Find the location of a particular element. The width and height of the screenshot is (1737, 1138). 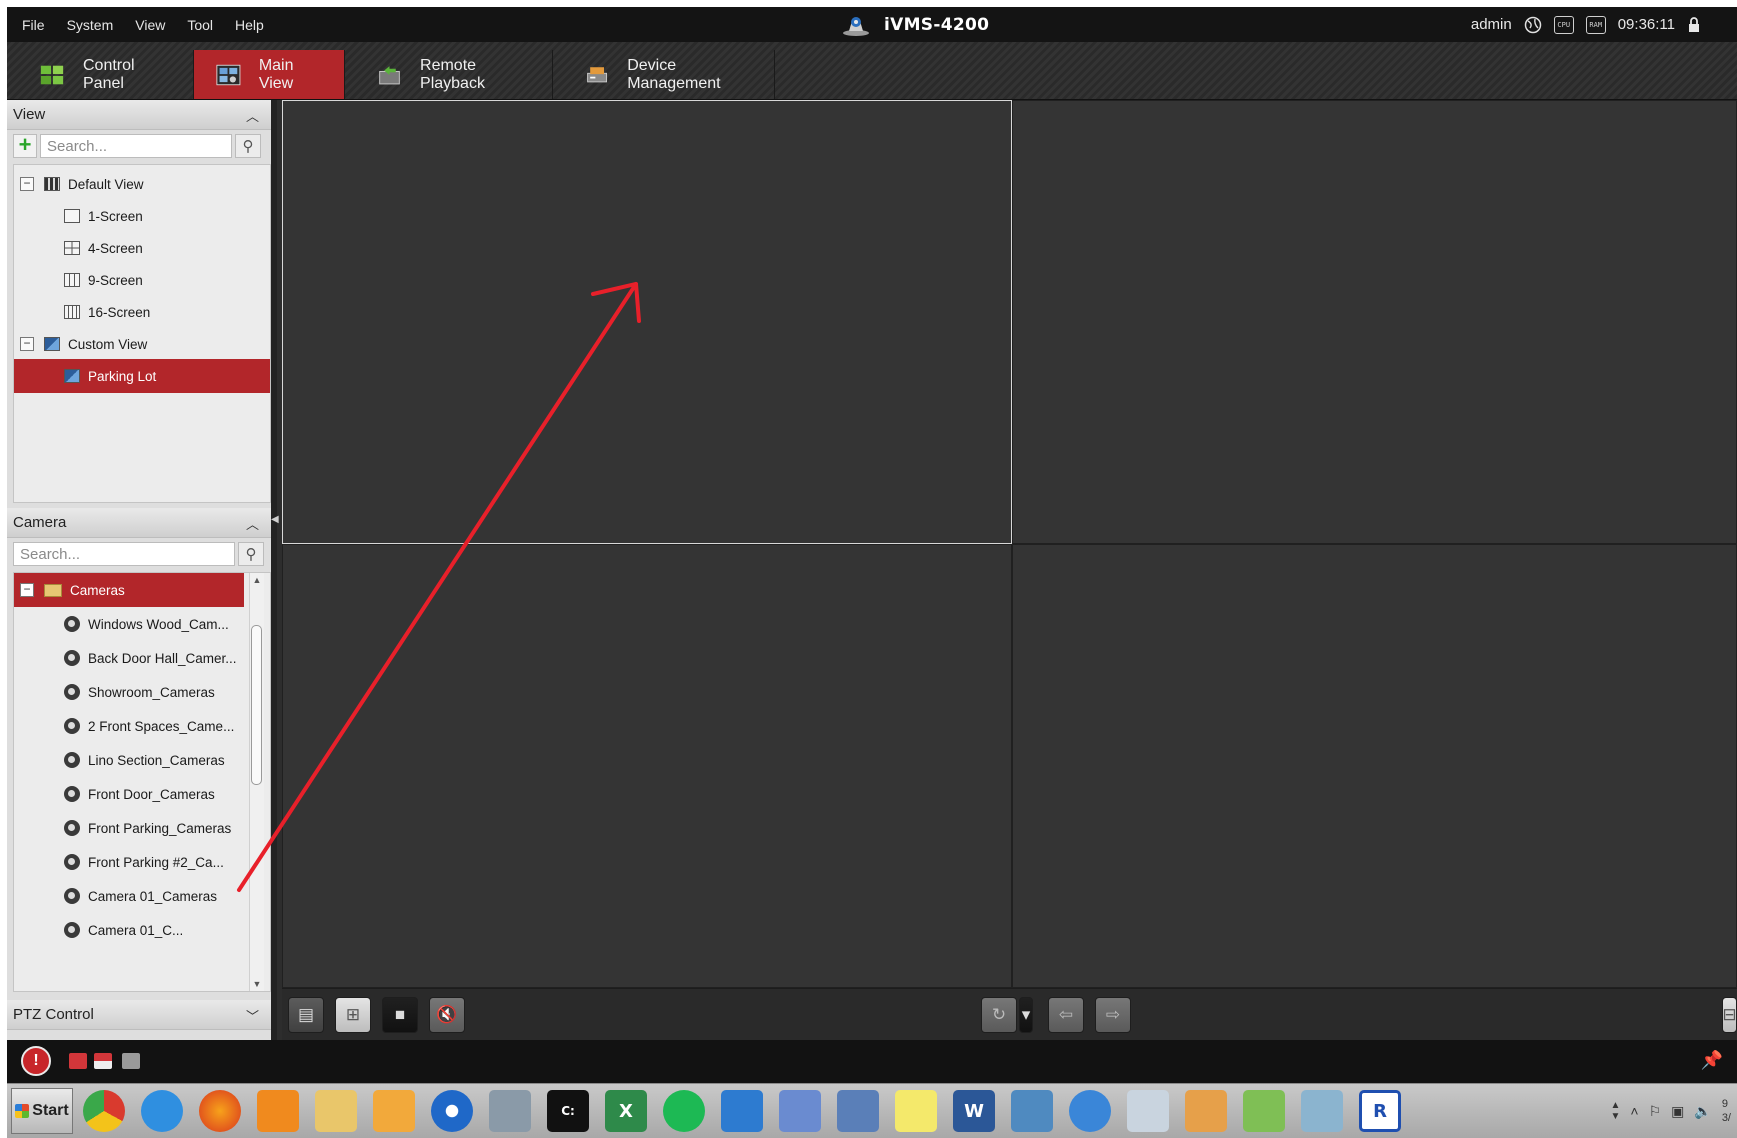

outlook-icon is located at coordinates (394, 1111).